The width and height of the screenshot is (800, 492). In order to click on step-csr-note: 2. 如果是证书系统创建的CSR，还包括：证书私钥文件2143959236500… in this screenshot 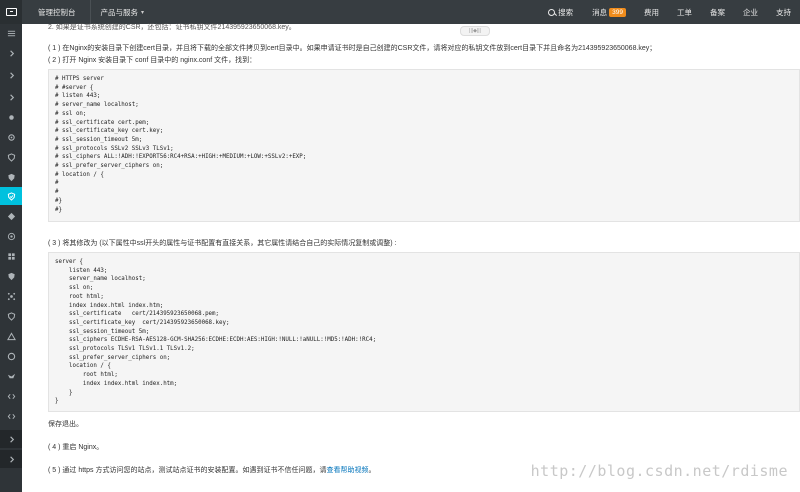, I will do `click(172, 27)`.